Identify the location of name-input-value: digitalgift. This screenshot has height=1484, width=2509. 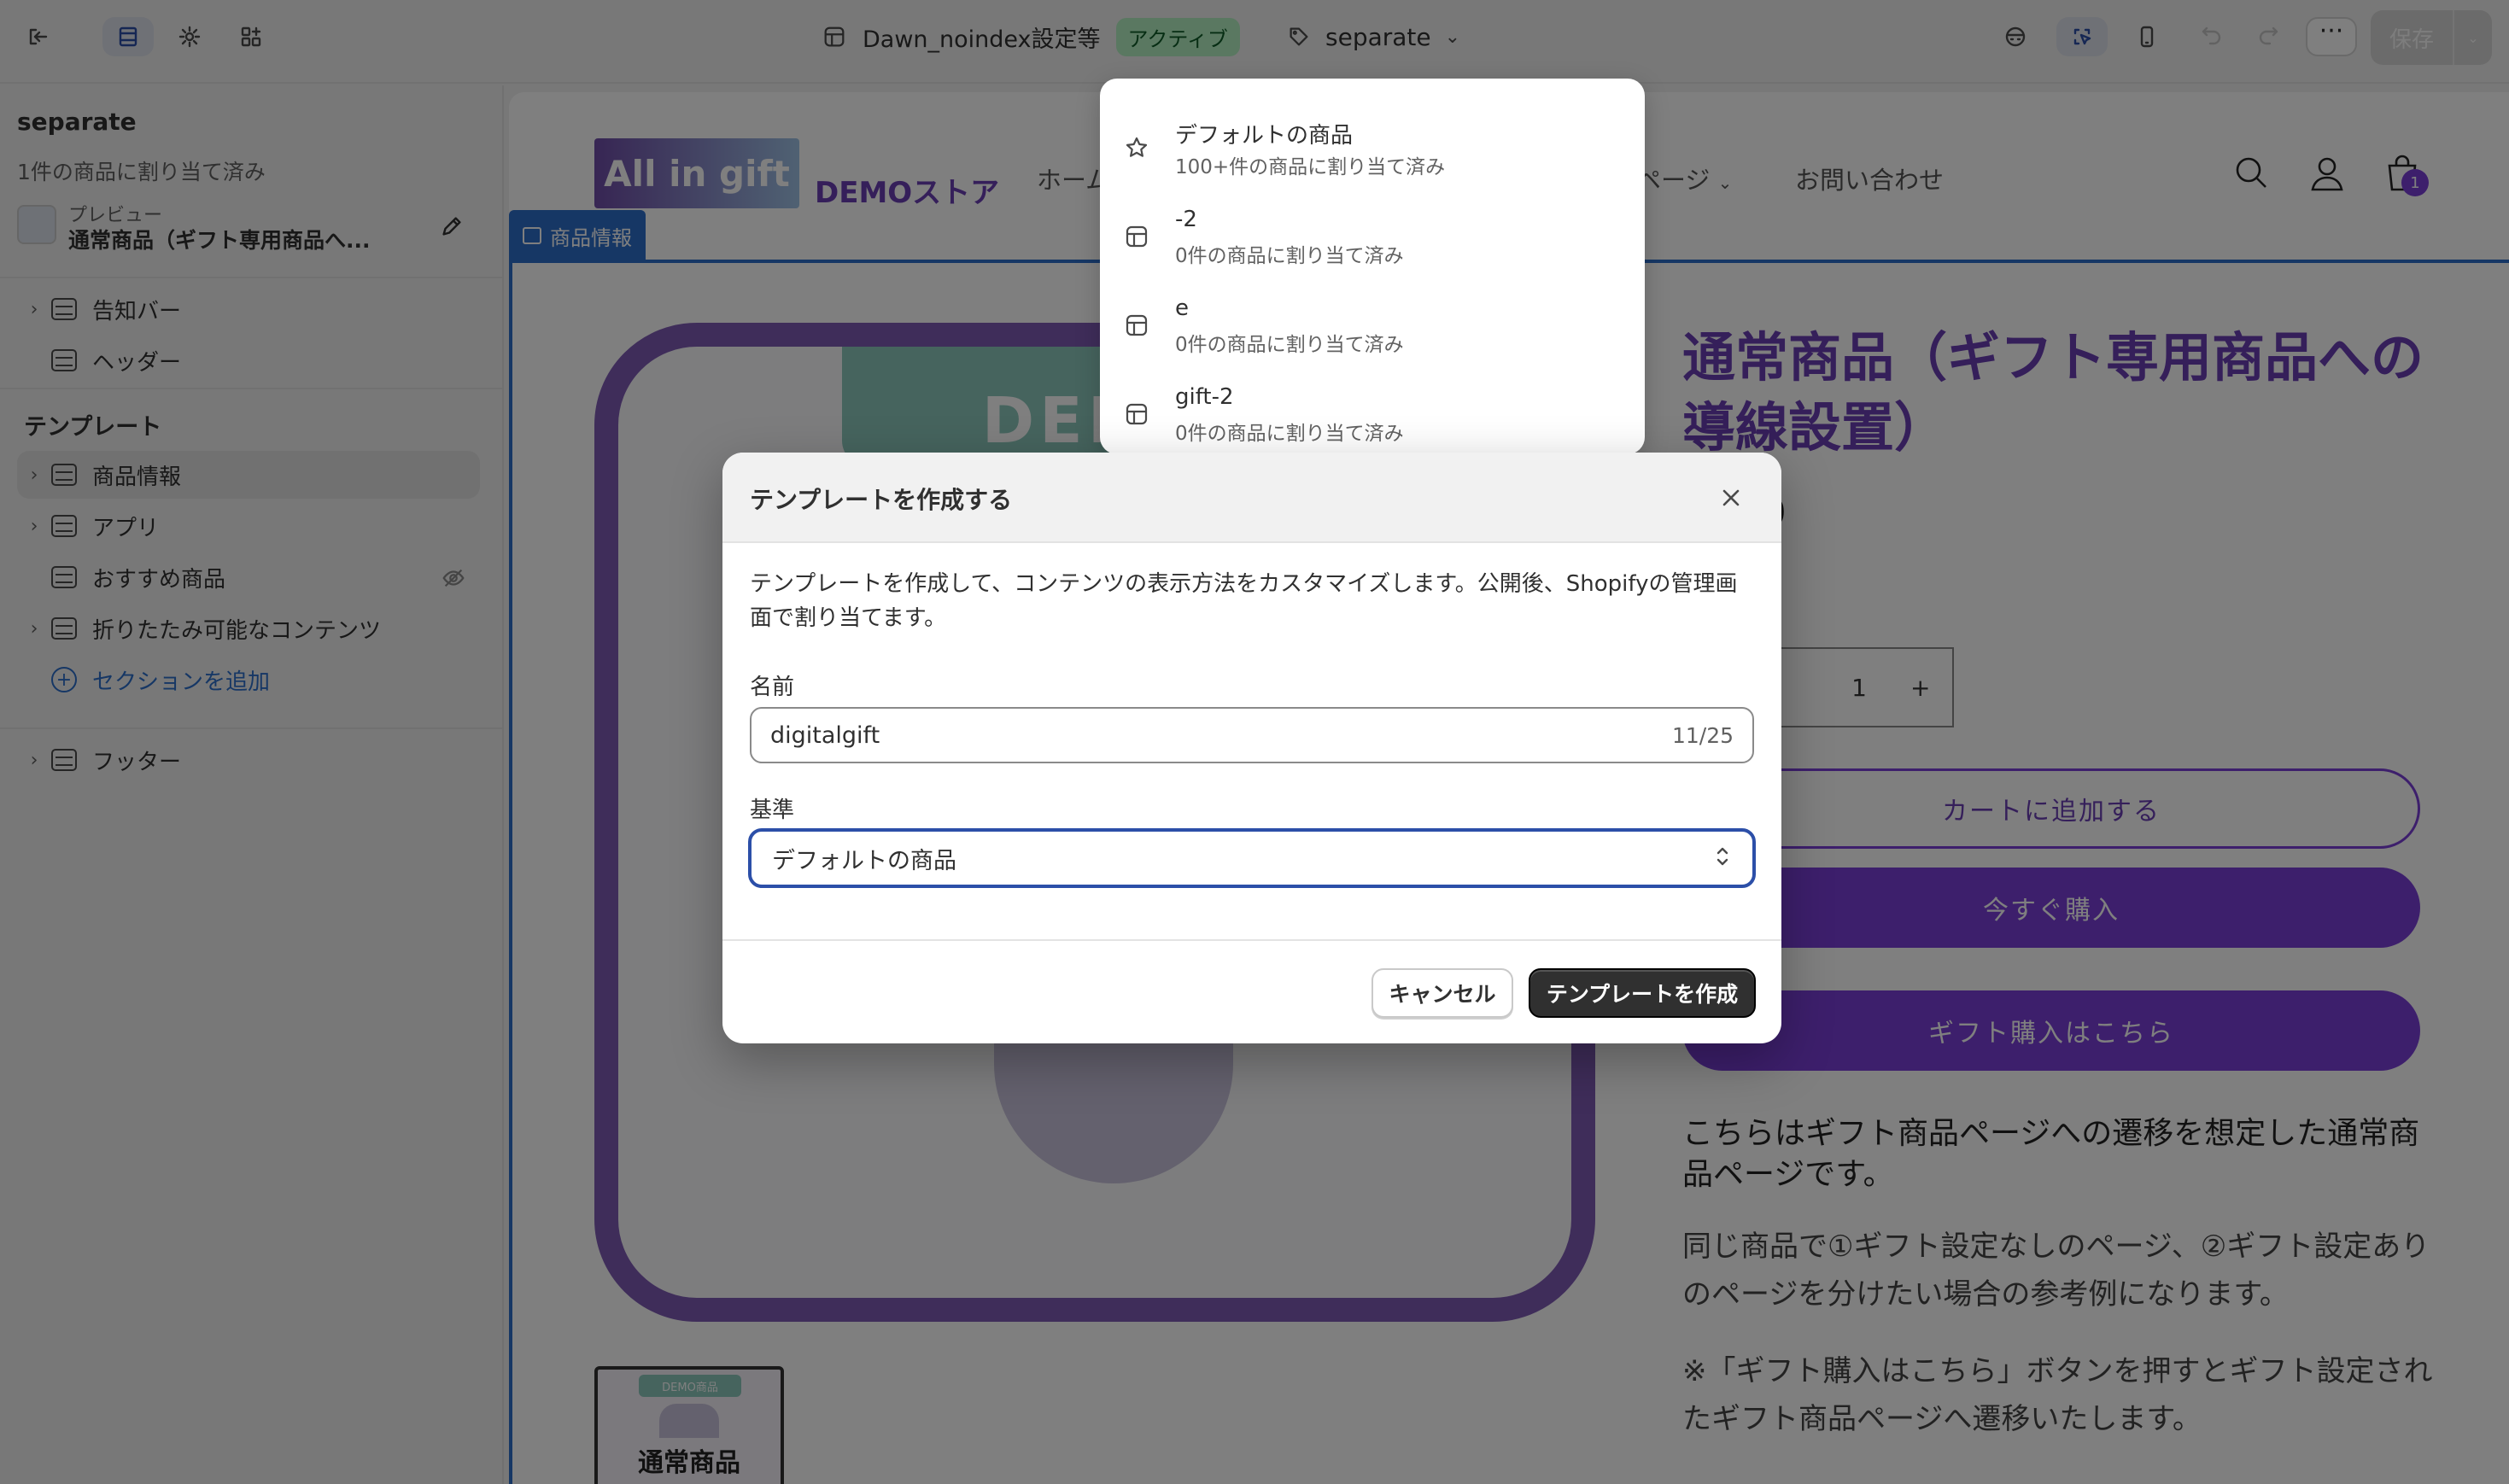
(825, 736).